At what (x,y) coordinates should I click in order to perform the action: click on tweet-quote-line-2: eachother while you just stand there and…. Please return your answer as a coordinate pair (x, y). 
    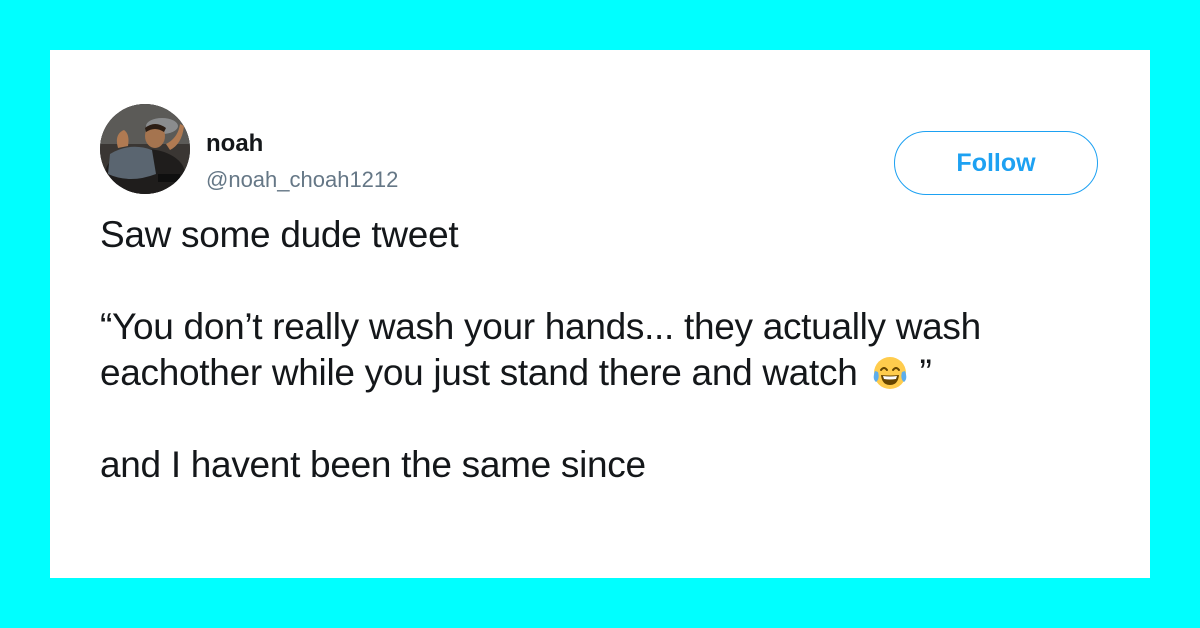
    Looking at the image, I should click on (605, 373).